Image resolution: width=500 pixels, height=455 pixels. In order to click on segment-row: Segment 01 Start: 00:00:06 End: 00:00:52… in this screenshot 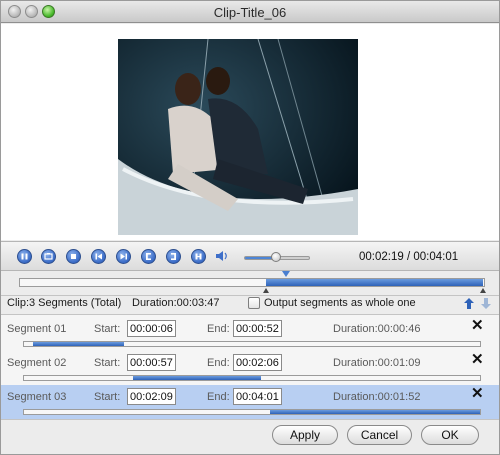, I will do `click(250, 334)`.